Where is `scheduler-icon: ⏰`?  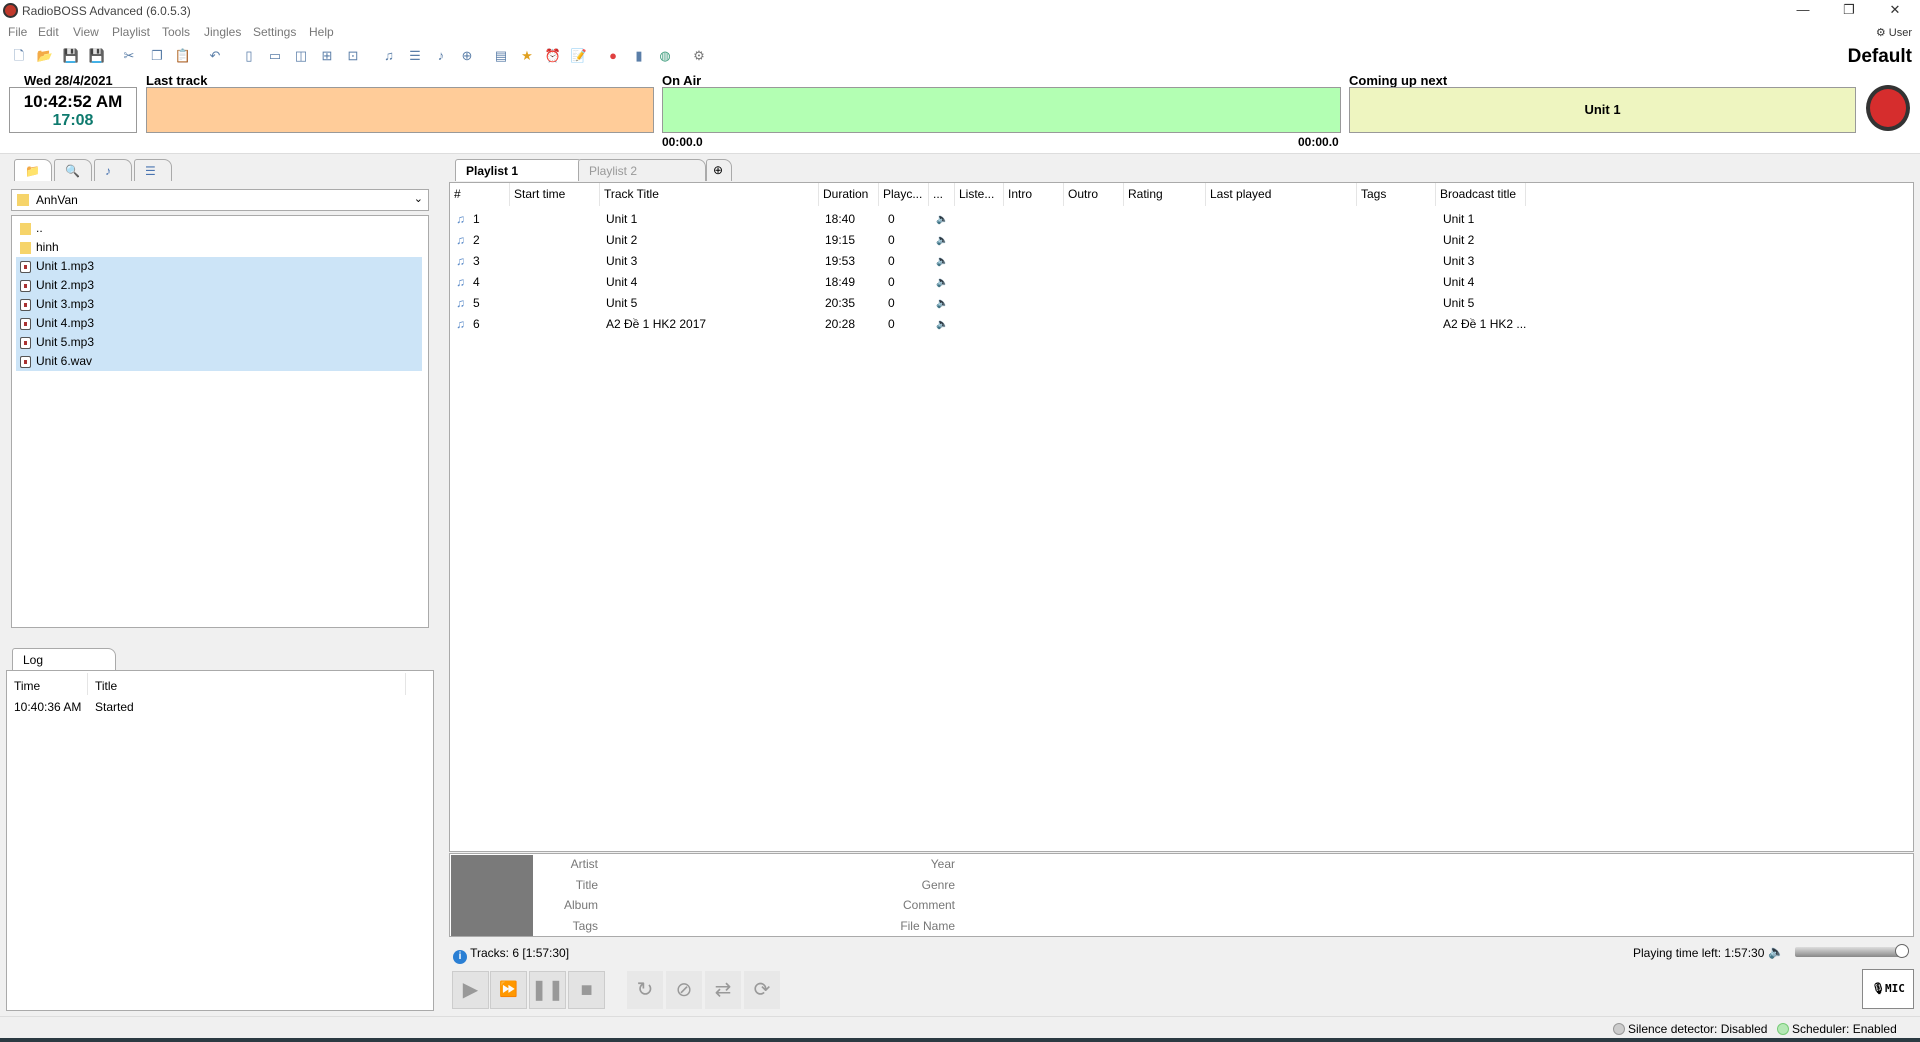 scheduler-icon: ⏰ is located at coordinates (553, 56).